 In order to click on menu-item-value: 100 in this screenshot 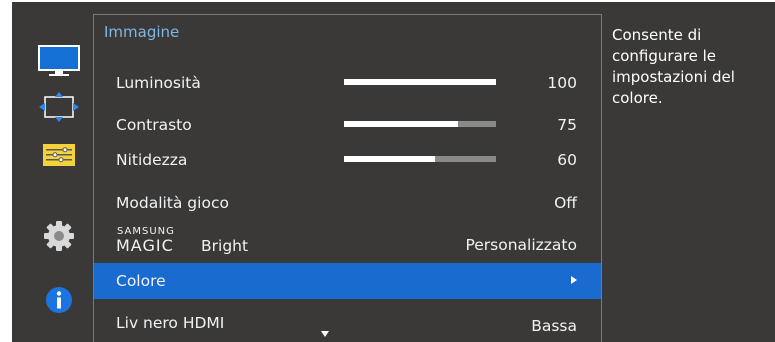, I will do `click(562, 83)`.